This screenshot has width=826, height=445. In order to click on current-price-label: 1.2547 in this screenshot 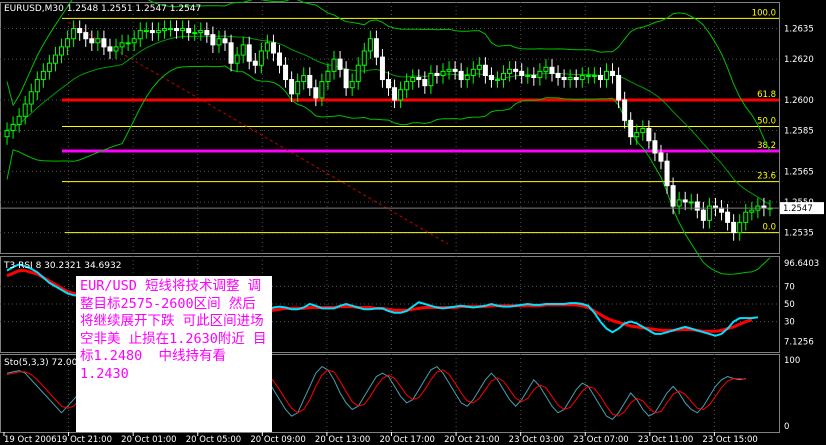, I will do `click(798, 209)`.